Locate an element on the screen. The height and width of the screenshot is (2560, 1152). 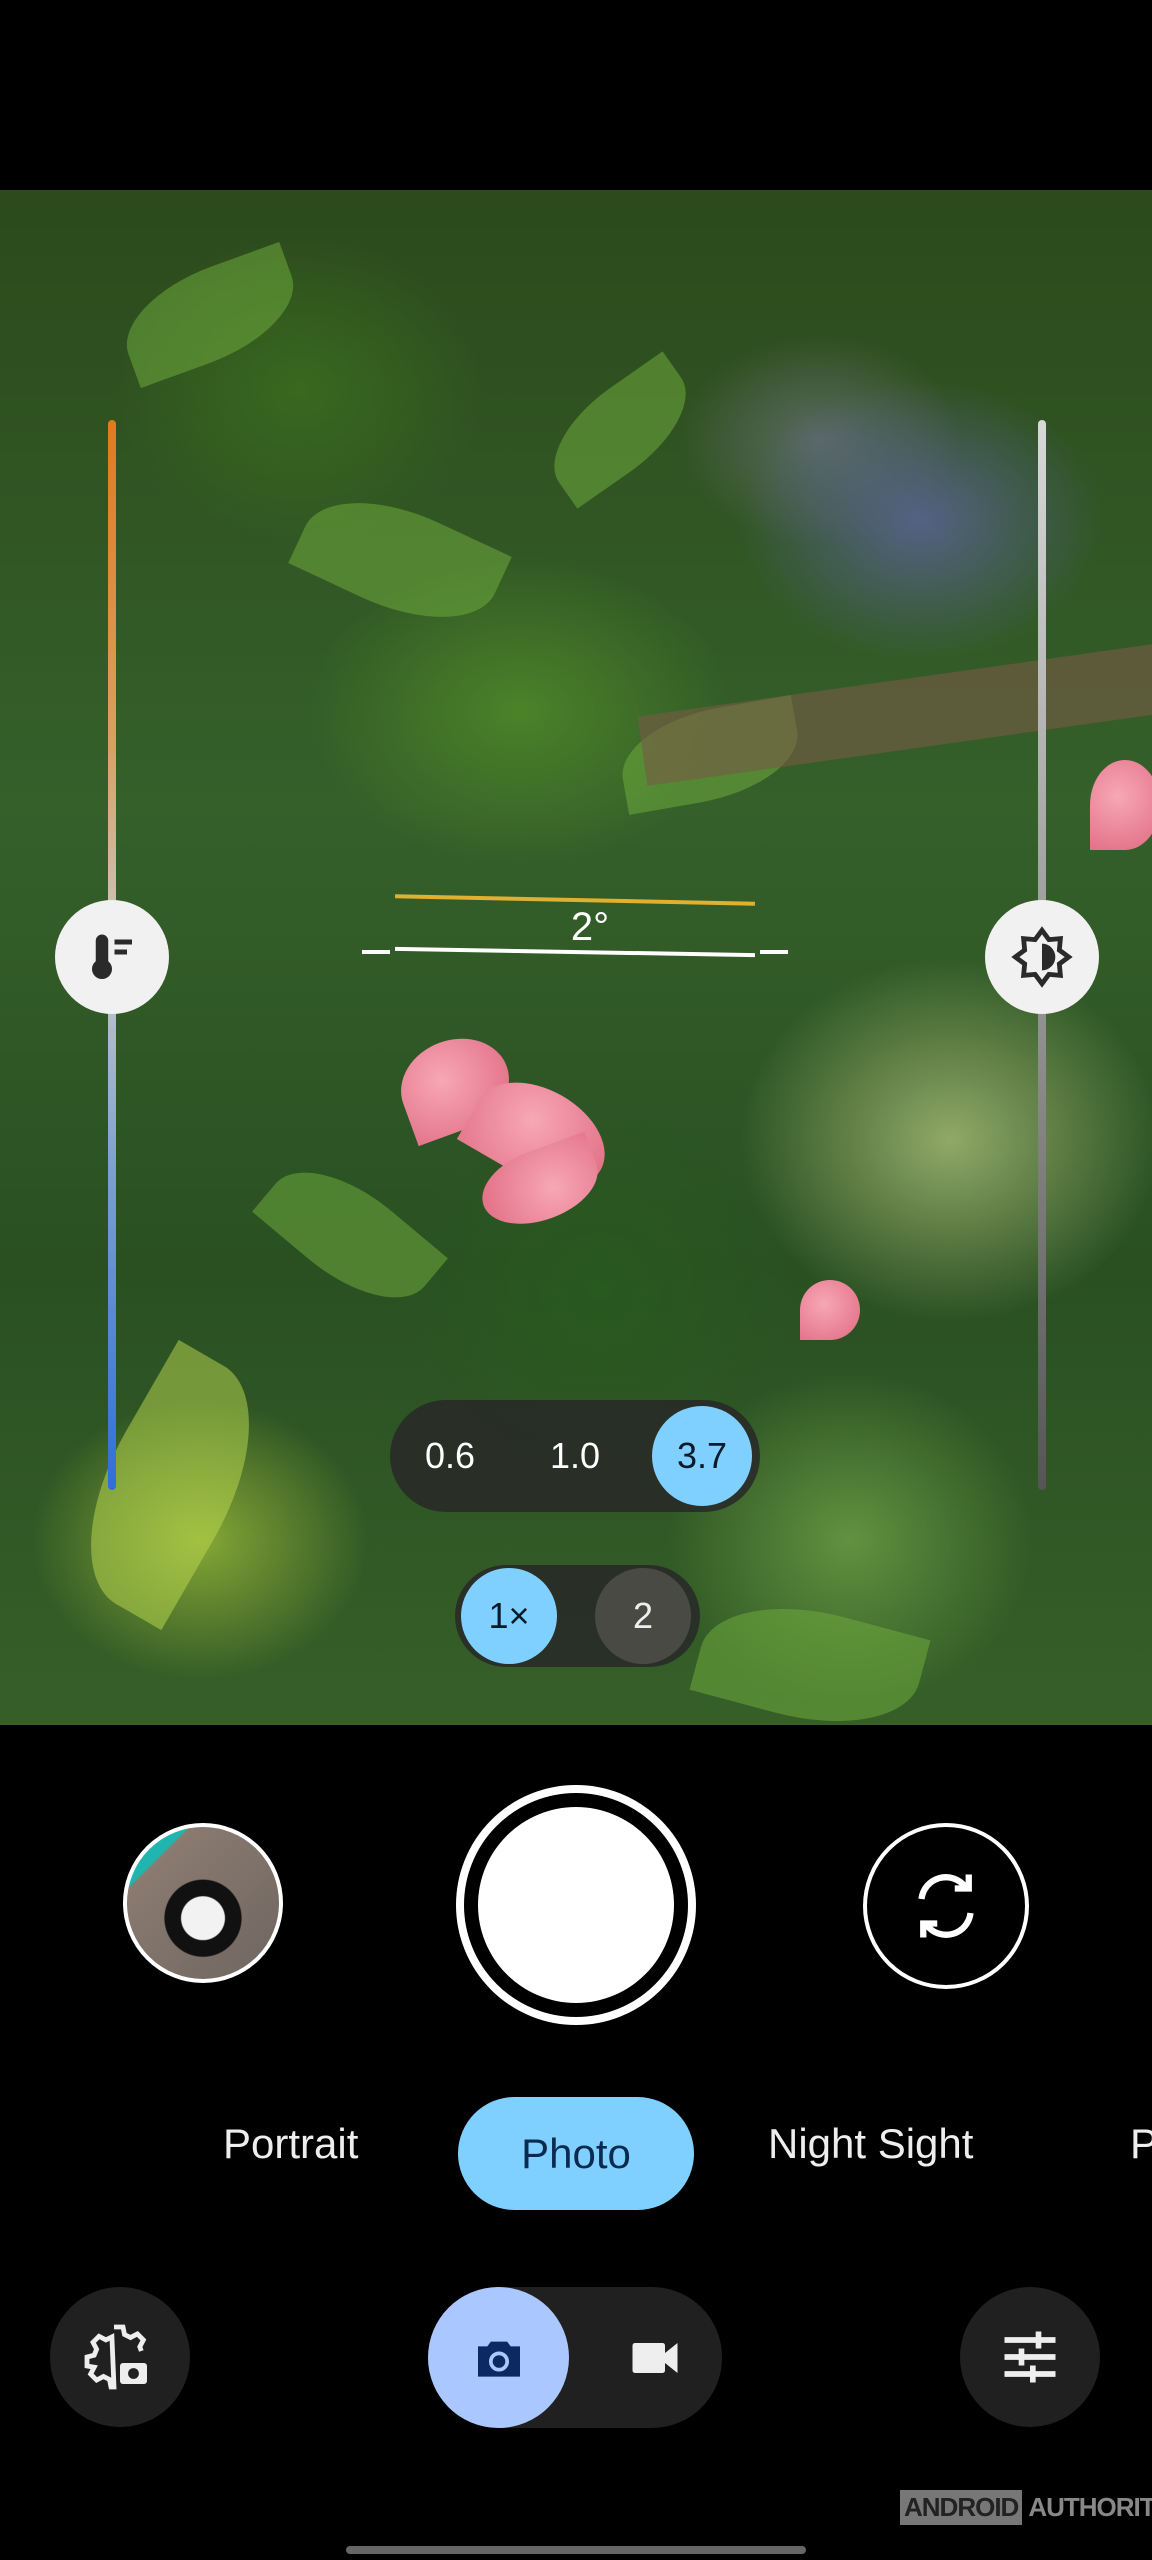
level-angle-label: 2° is located at coordinates (590, 927).